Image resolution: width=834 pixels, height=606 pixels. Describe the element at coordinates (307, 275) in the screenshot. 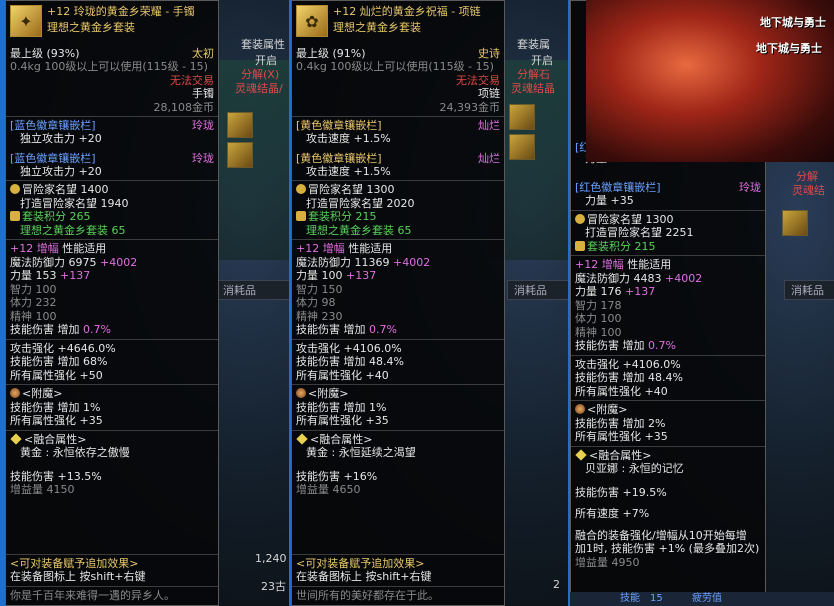

I see `stat-label: 力量` at that location.